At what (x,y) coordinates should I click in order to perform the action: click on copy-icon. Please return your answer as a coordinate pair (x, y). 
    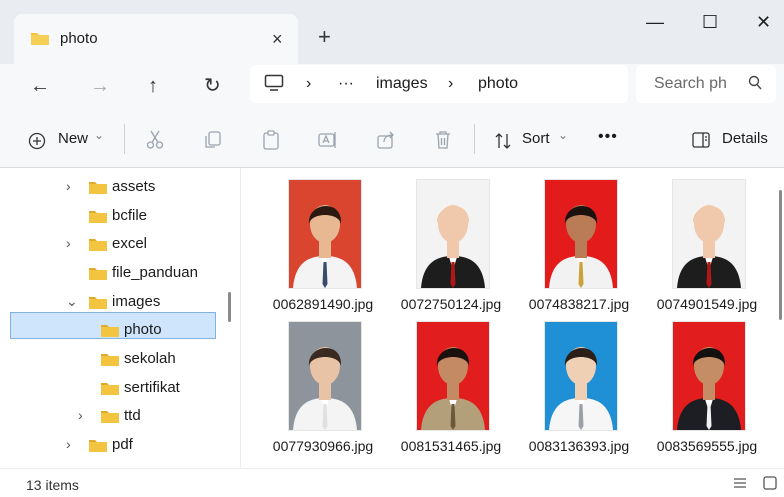
    Looking at the image, I should click on (213, 140).